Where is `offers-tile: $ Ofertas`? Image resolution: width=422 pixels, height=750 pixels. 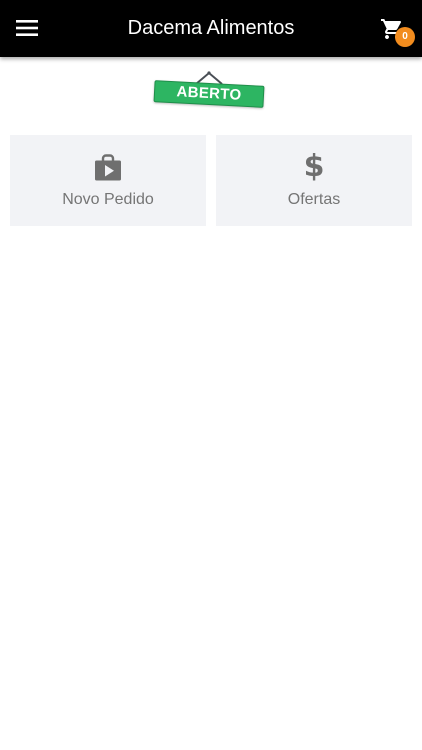 offers-tile: $ Ofertas is located at coordinates (314, 180).